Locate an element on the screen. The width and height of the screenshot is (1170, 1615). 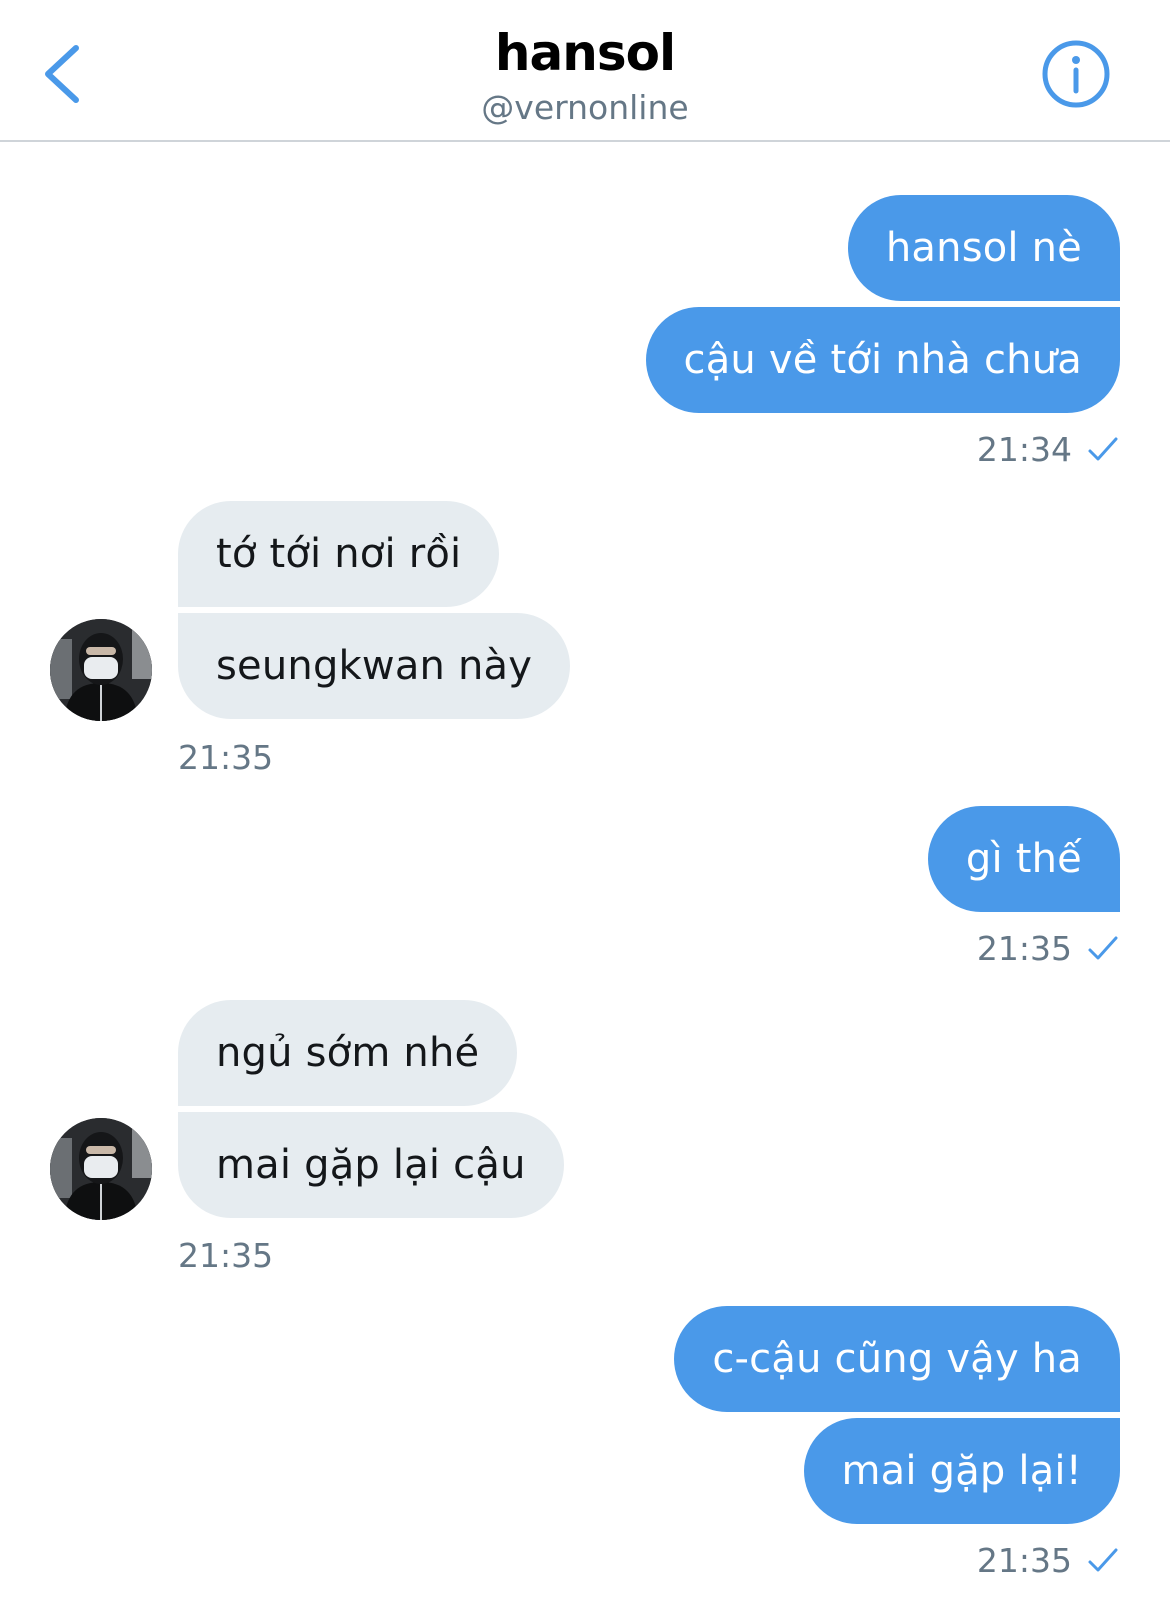
conversation-header: hansol @vernonline is located at coordinates (585, 71).